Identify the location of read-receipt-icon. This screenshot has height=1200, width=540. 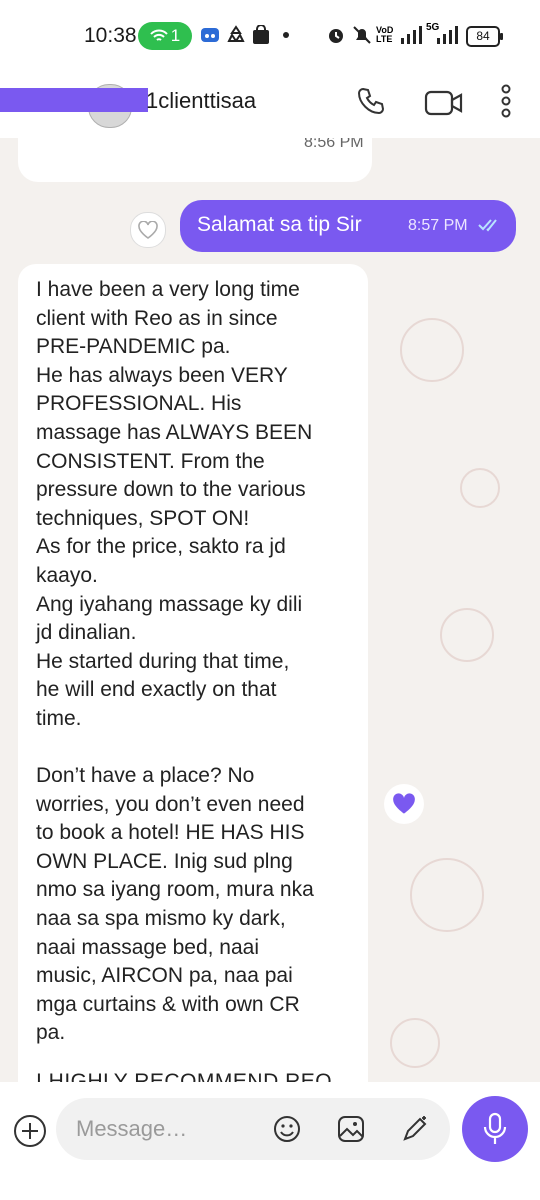
(487, 225).